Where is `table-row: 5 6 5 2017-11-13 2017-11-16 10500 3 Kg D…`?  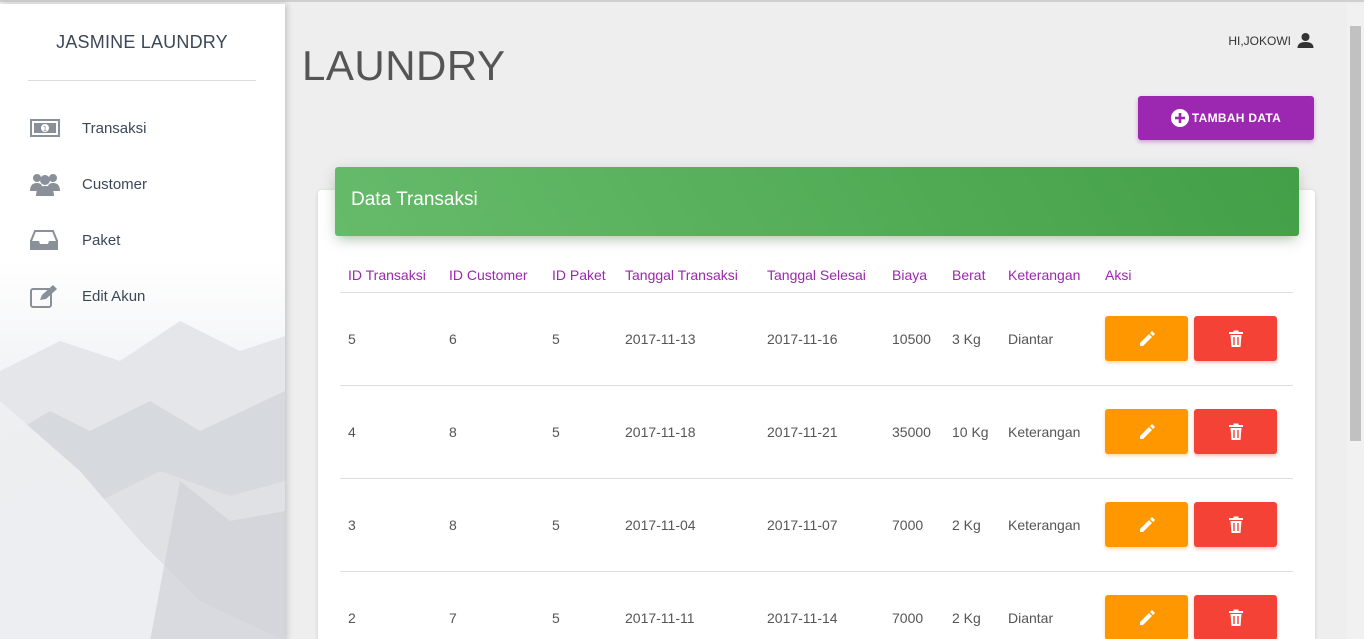 table-row: 5 6 5 2017-11-13 2017-11-16 10500 3 Kg D… is located at coordinates (816, 339).